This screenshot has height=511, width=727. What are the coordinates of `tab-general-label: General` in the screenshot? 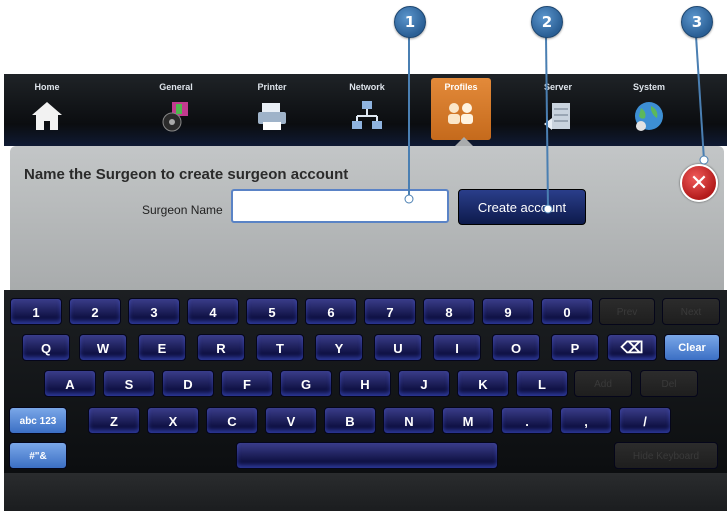 It's located at (176, 87).